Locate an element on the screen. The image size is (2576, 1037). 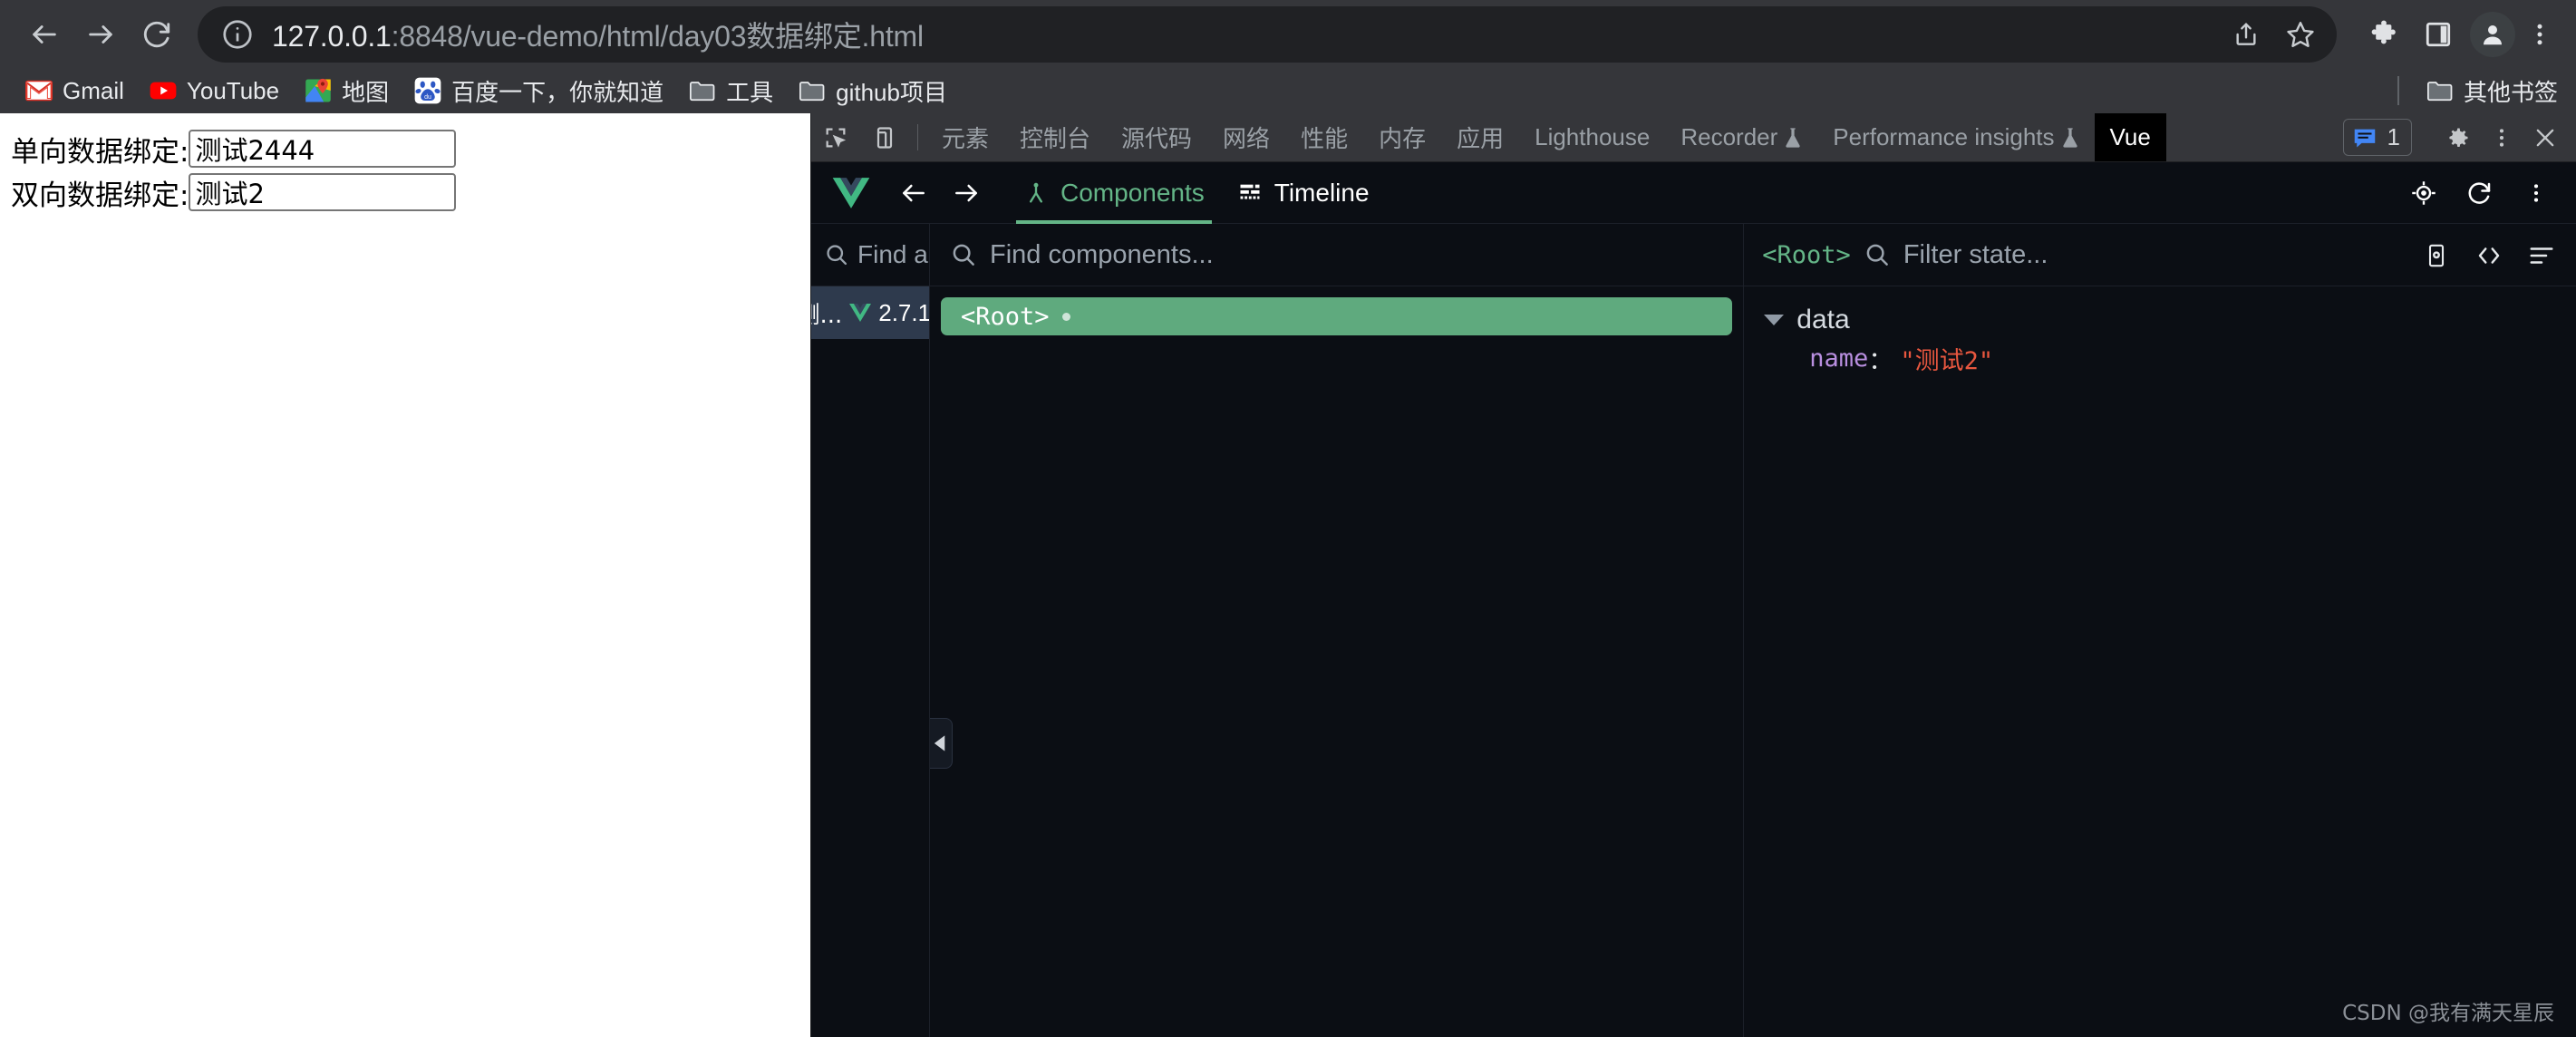
open-in-editor-icon is located at coordinates (2489, 255).